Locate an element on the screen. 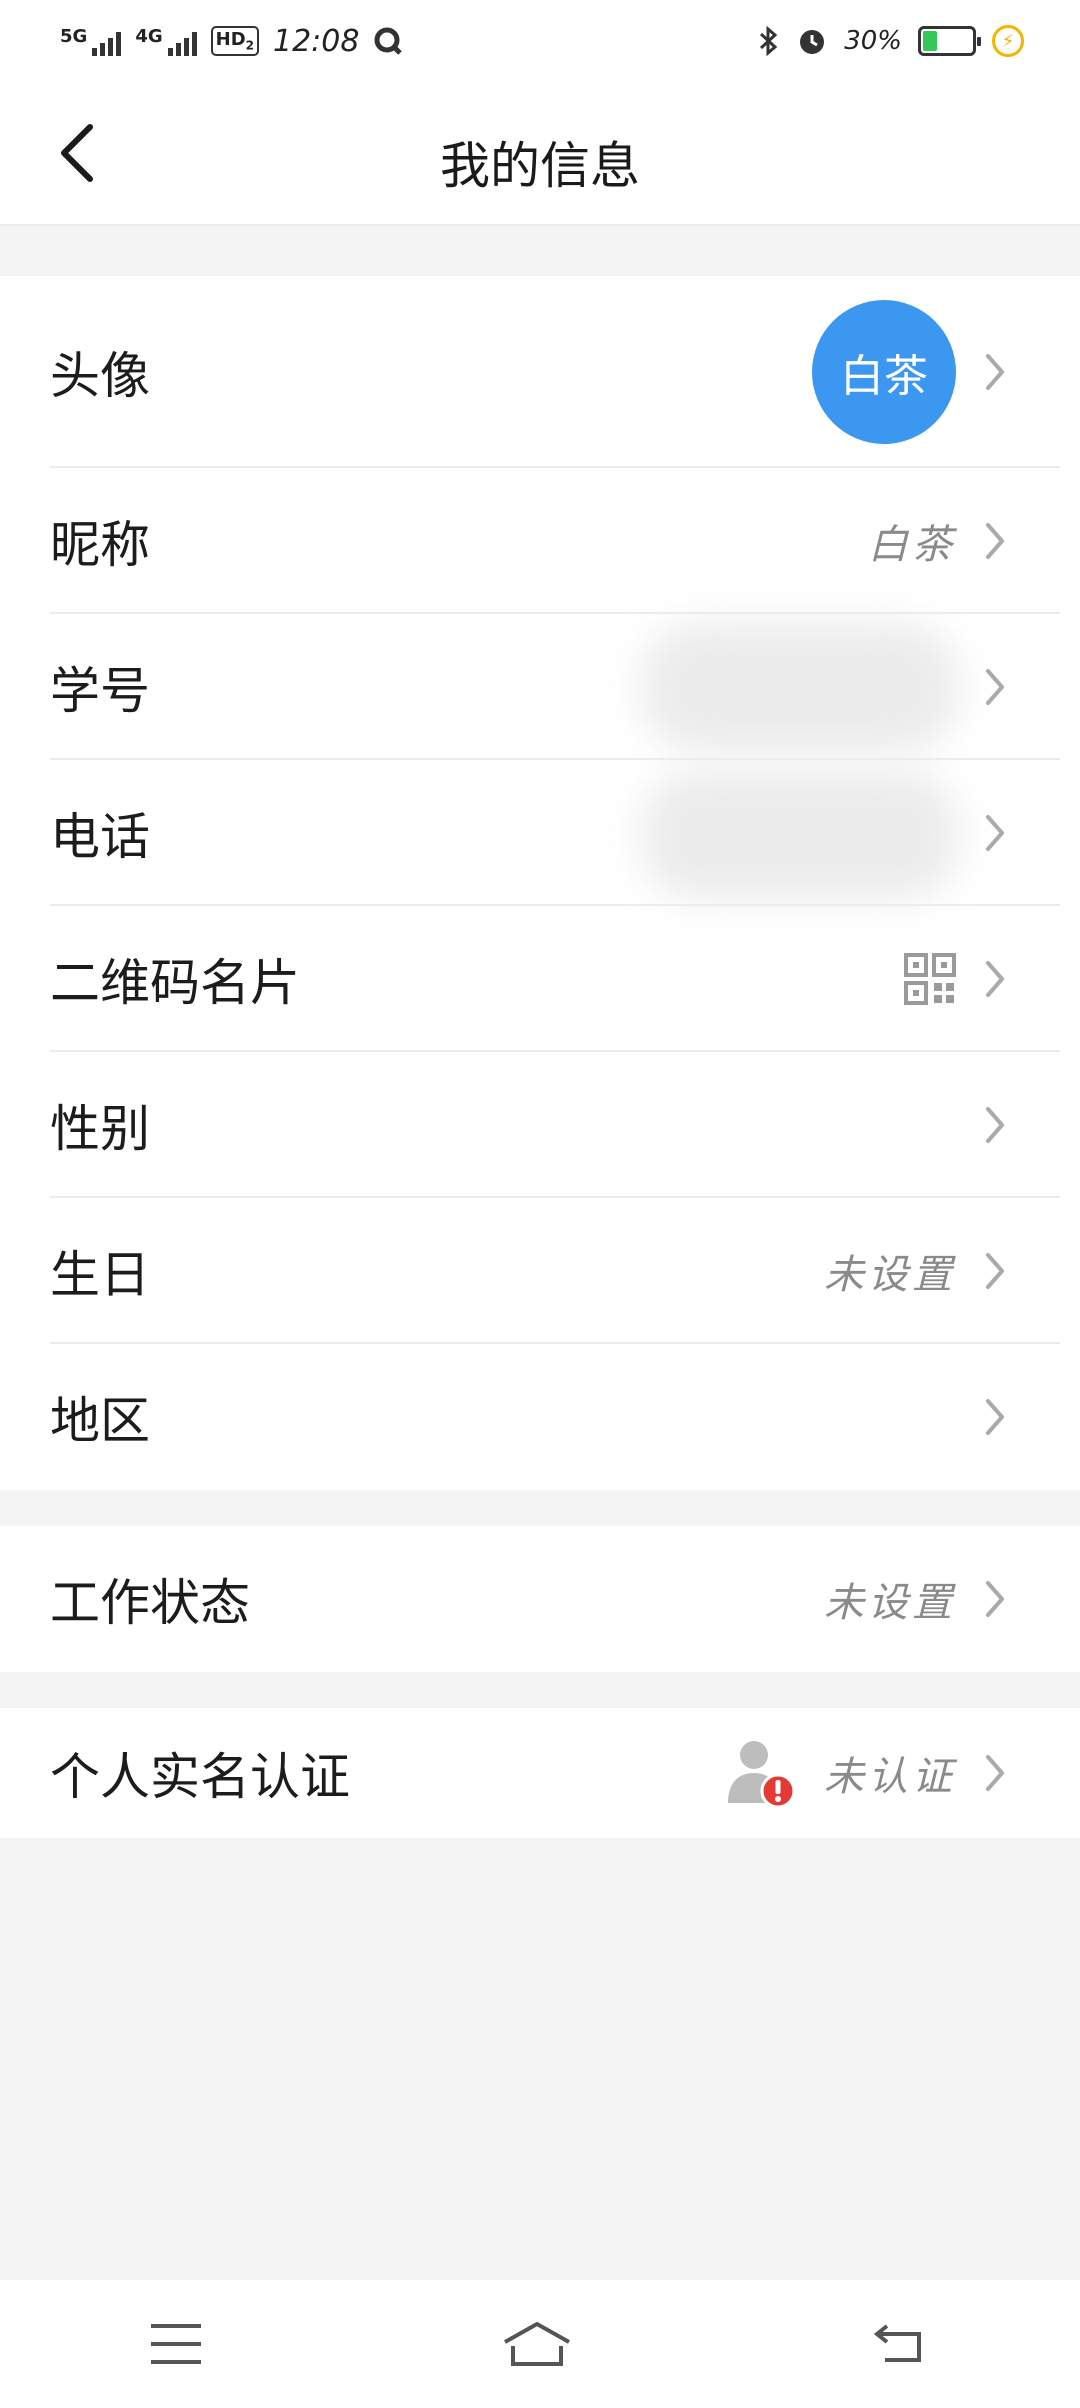 This screenshot has width=1080, height=2408. row-region: 地区 is located at coordinates (540, 1417).